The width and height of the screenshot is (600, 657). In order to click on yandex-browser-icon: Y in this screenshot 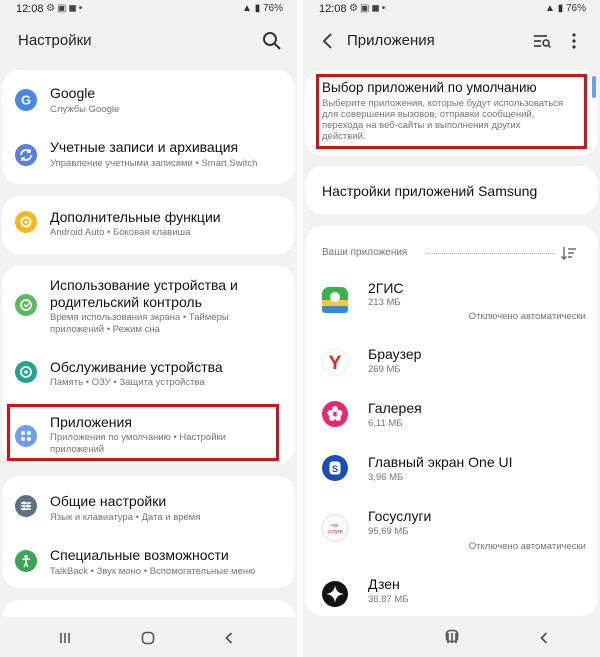, I will do `click(335, 362)`.